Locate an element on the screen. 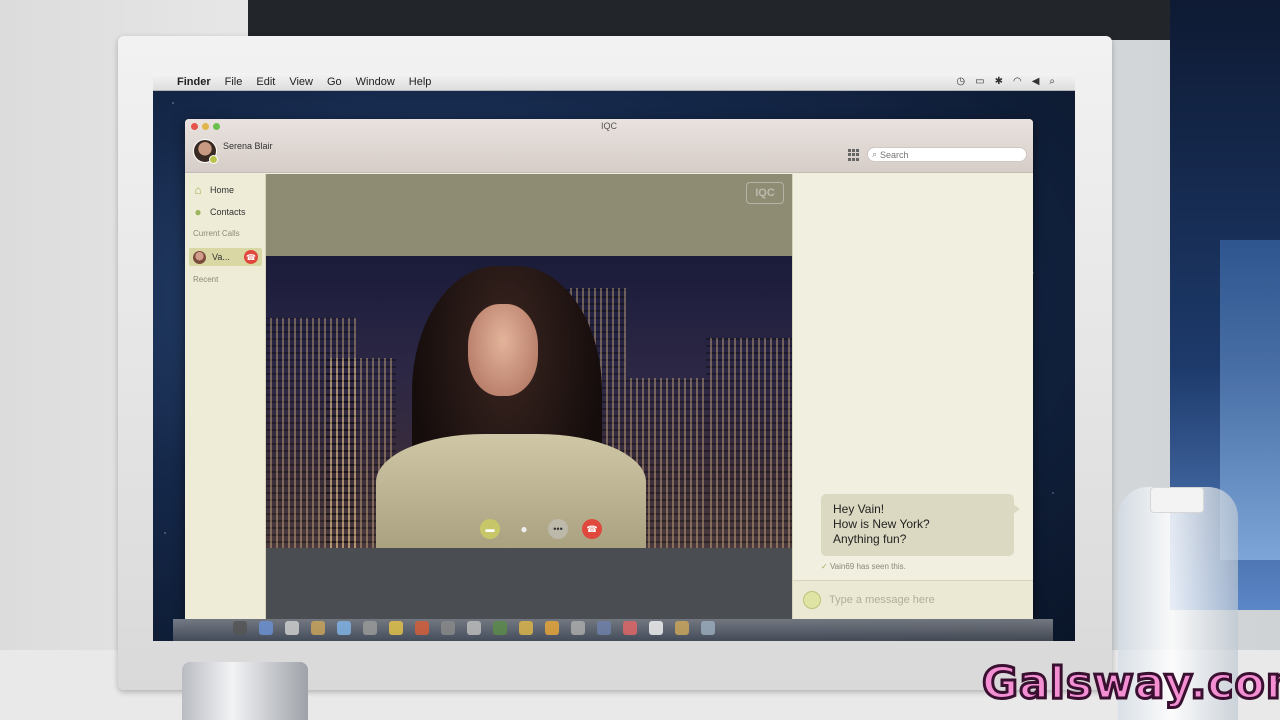 Image resolution: width=1280 pixels, height=720 pixels. chat-message-line: How is New York? is located at coordinates (881, 524).